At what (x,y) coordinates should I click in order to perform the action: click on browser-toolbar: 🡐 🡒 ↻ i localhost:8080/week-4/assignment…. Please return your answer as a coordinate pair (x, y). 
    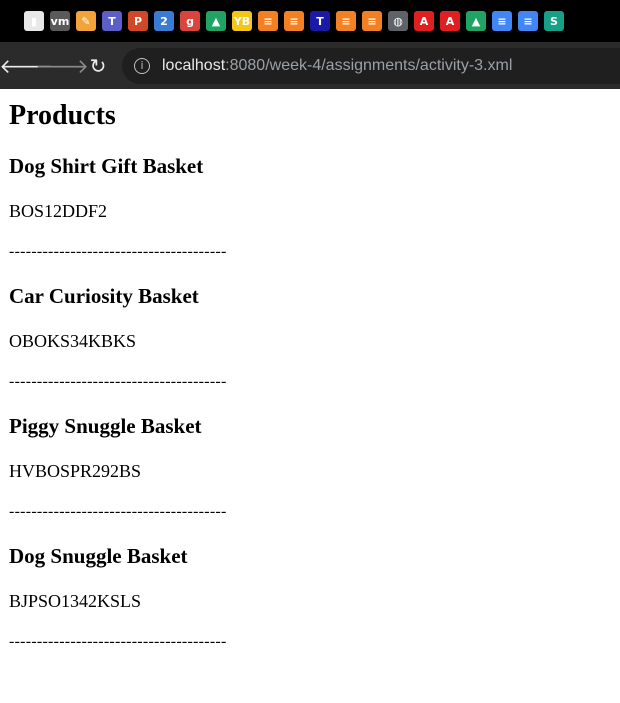
    Looking at the image, I should click on (310, 65).